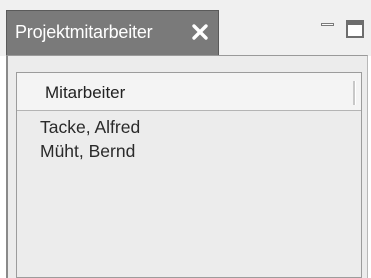 This screenshot has height=278, width=371. What do you see at coordinates (189, 92) in the screenshot?
I see `column-header-mitarbeiter: Mitarbeiter` at bounding box center [189, 92].